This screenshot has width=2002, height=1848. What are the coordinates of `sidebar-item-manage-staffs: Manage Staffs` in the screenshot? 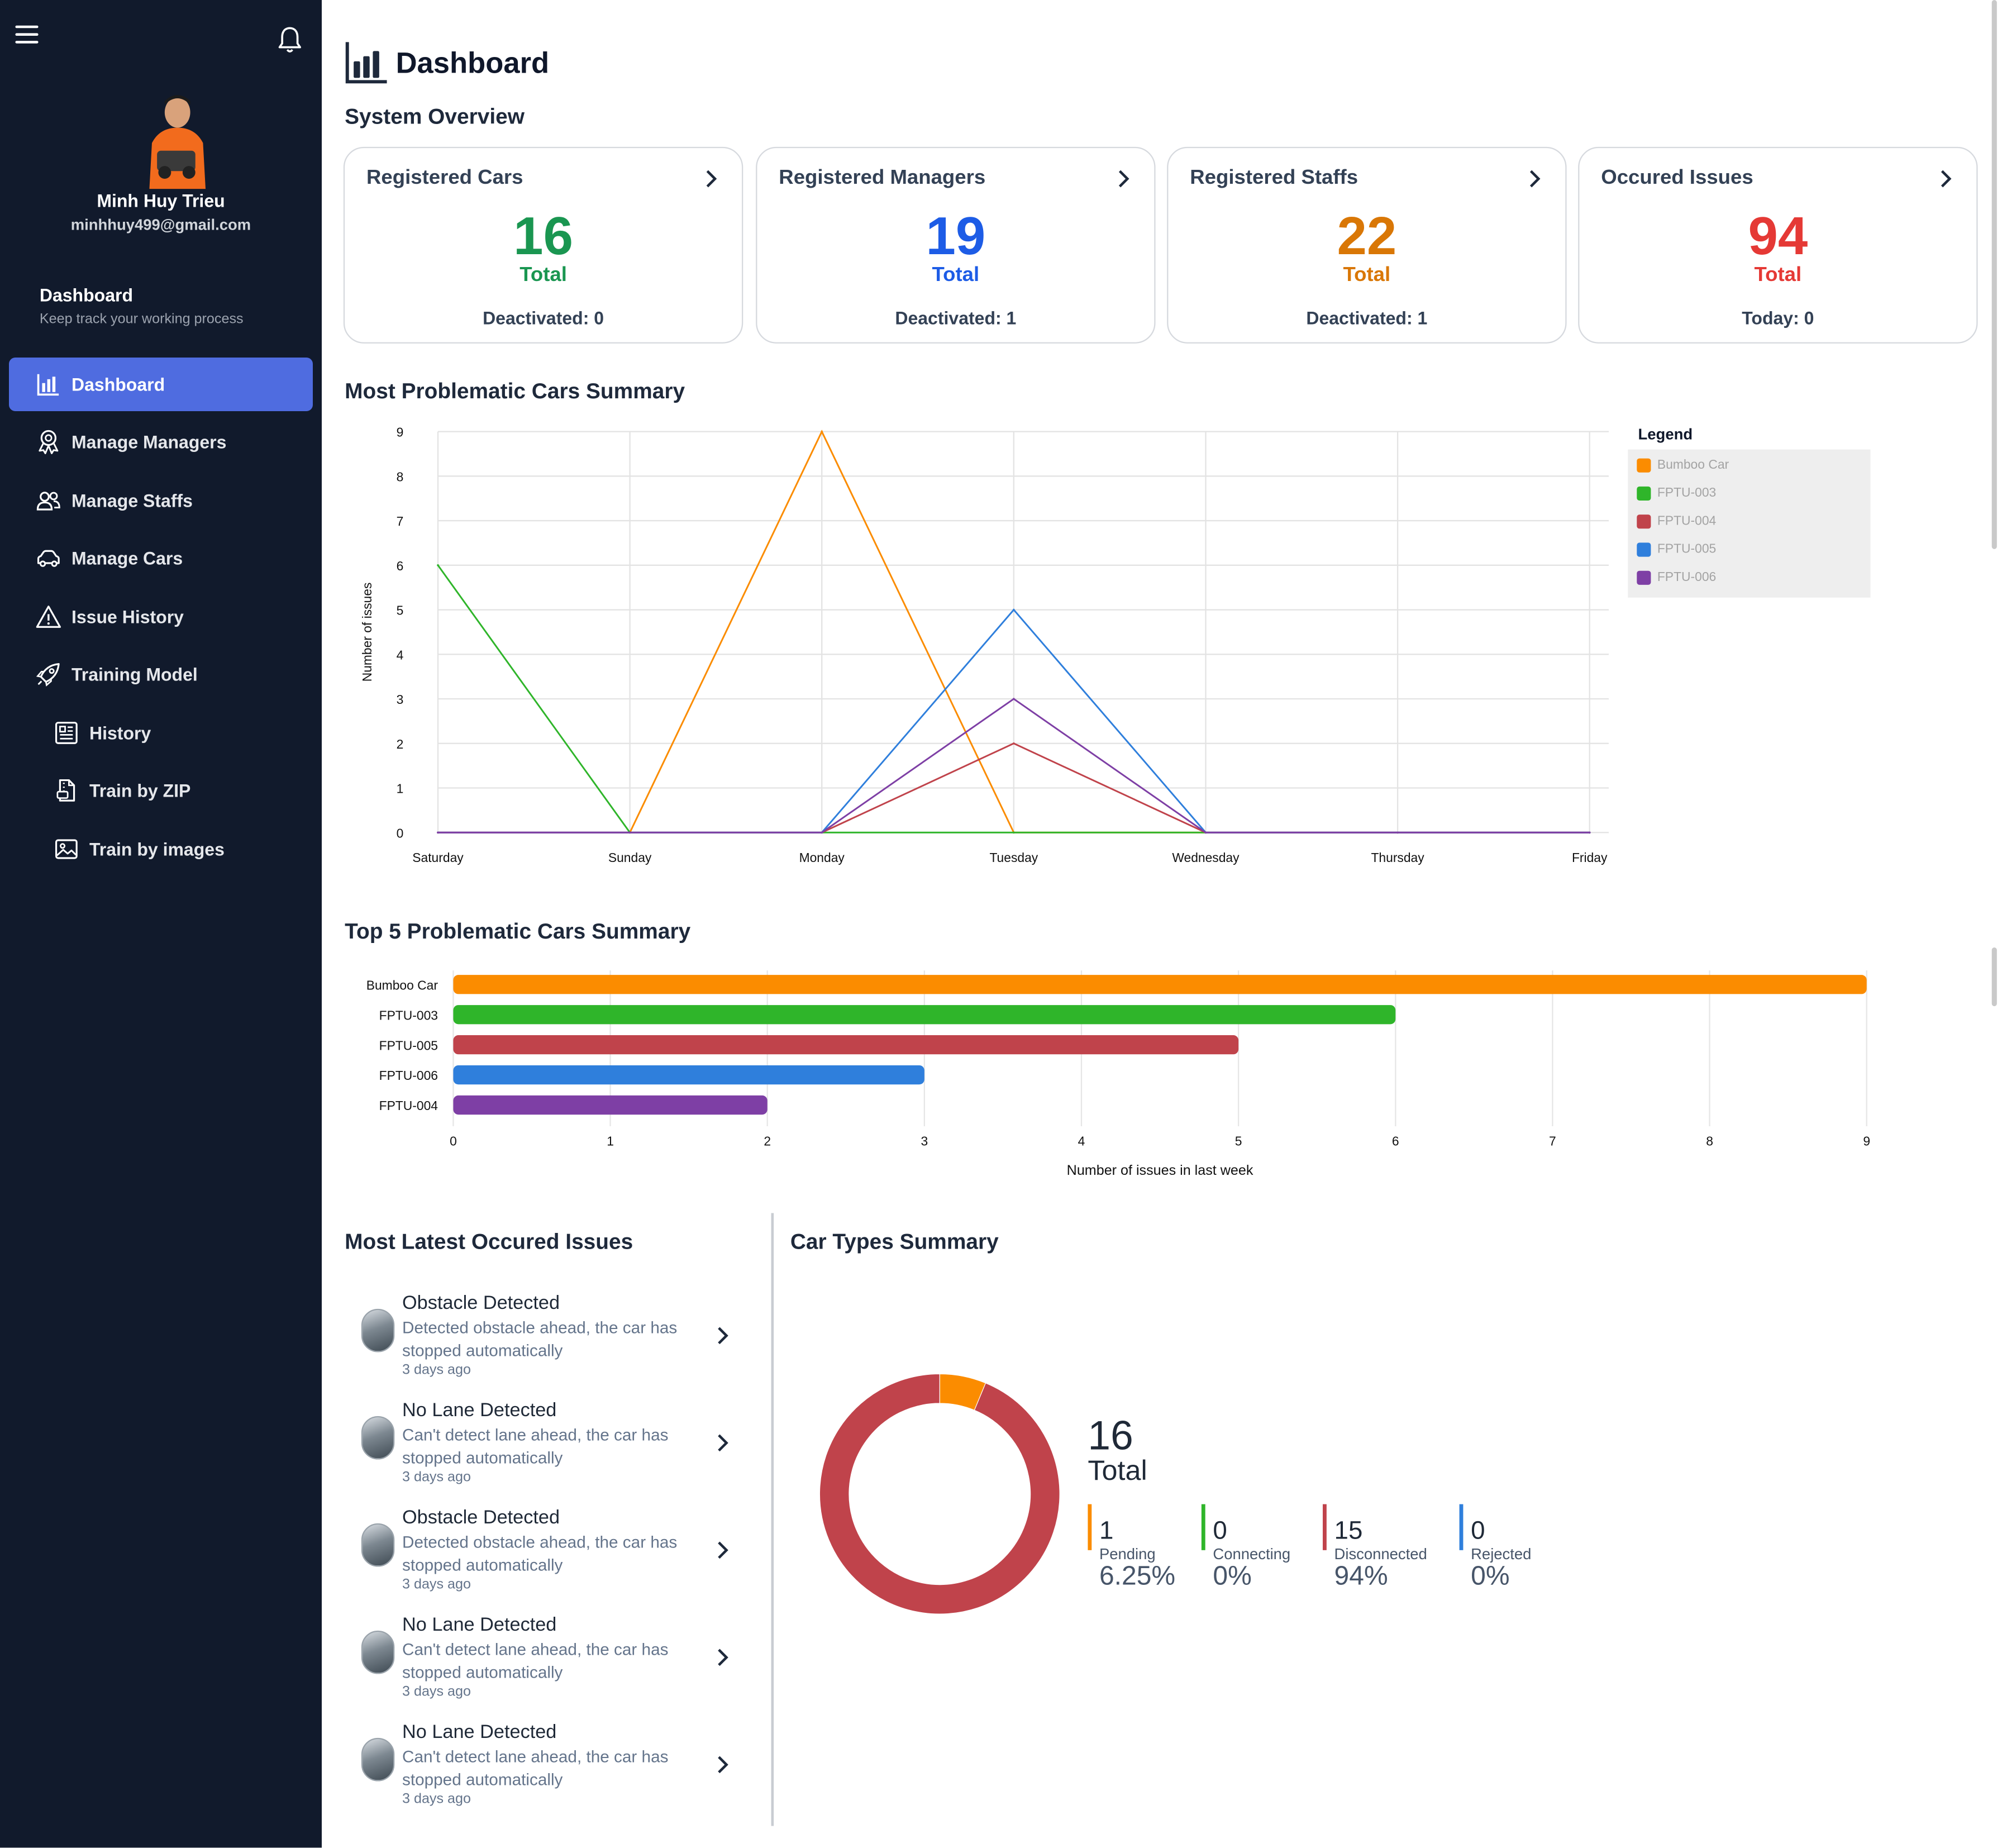 It's located at (161, 500).